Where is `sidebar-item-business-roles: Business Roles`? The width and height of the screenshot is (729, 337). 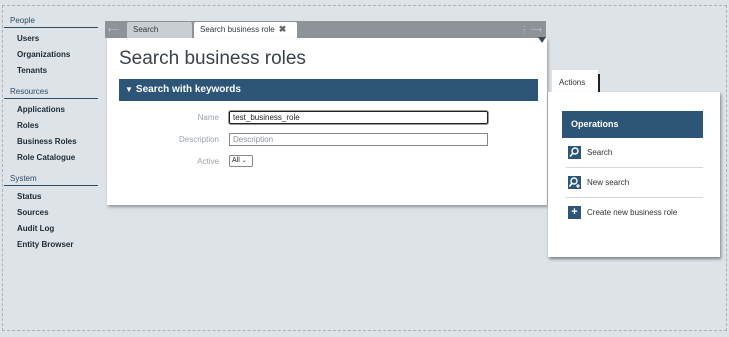 sidebar-item-business-roles: Business Roles is located at coordinates (57, 142).